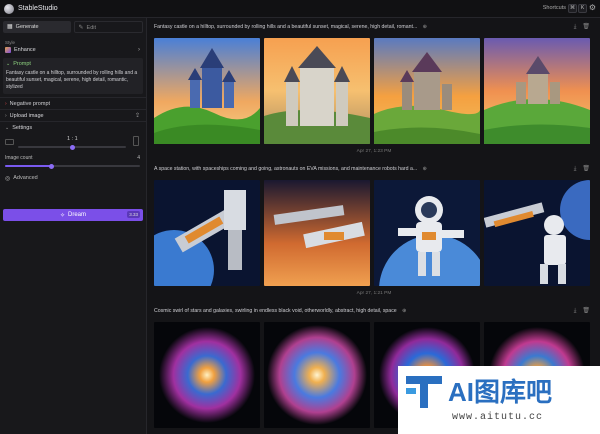  Describe the element at coordinates (136, 141) in the screenshot. I see `portrait-icon` at that location.